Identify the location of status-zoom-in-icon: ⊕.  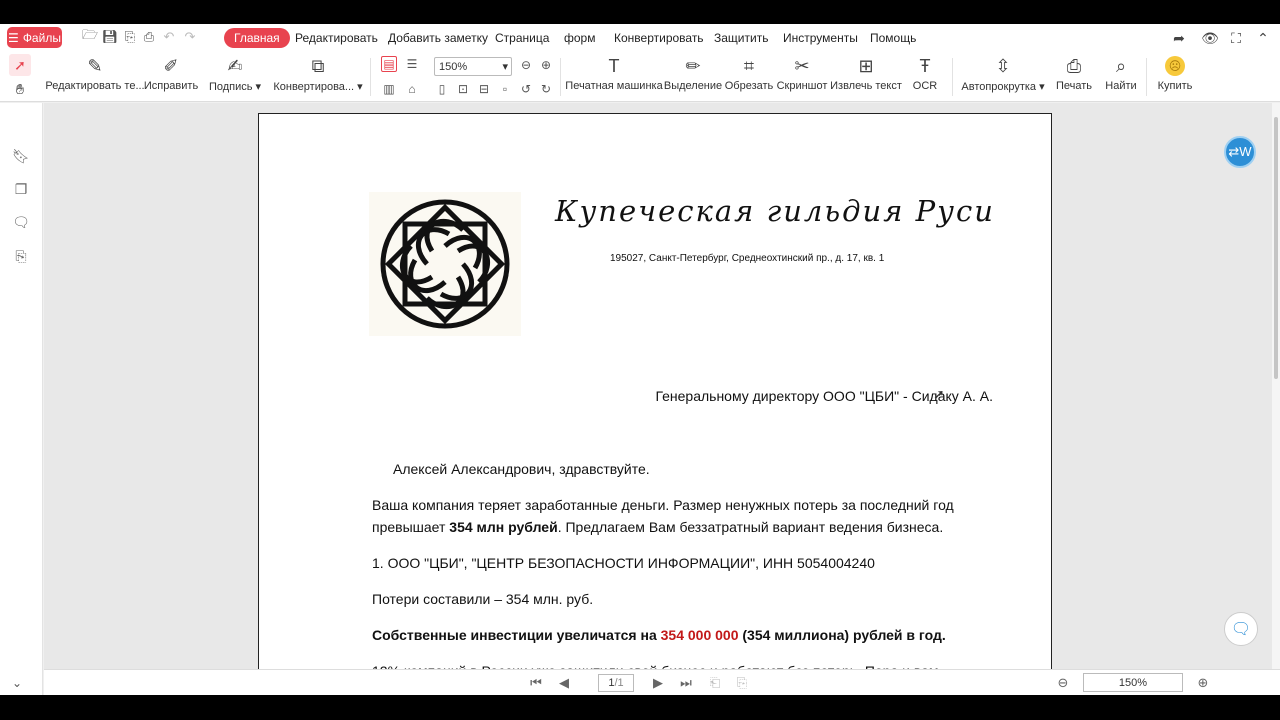
(1203, 683).